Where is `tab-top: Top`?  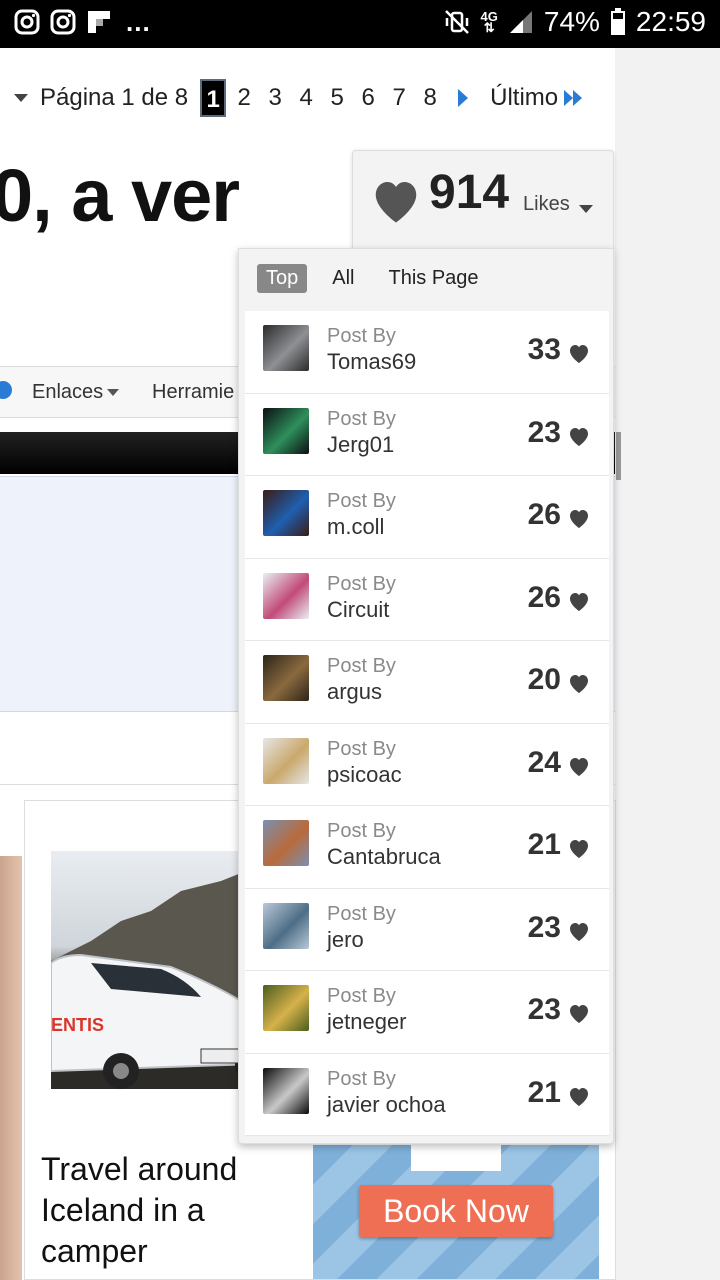 tab-top: Top is located at coordinates (282, 278).